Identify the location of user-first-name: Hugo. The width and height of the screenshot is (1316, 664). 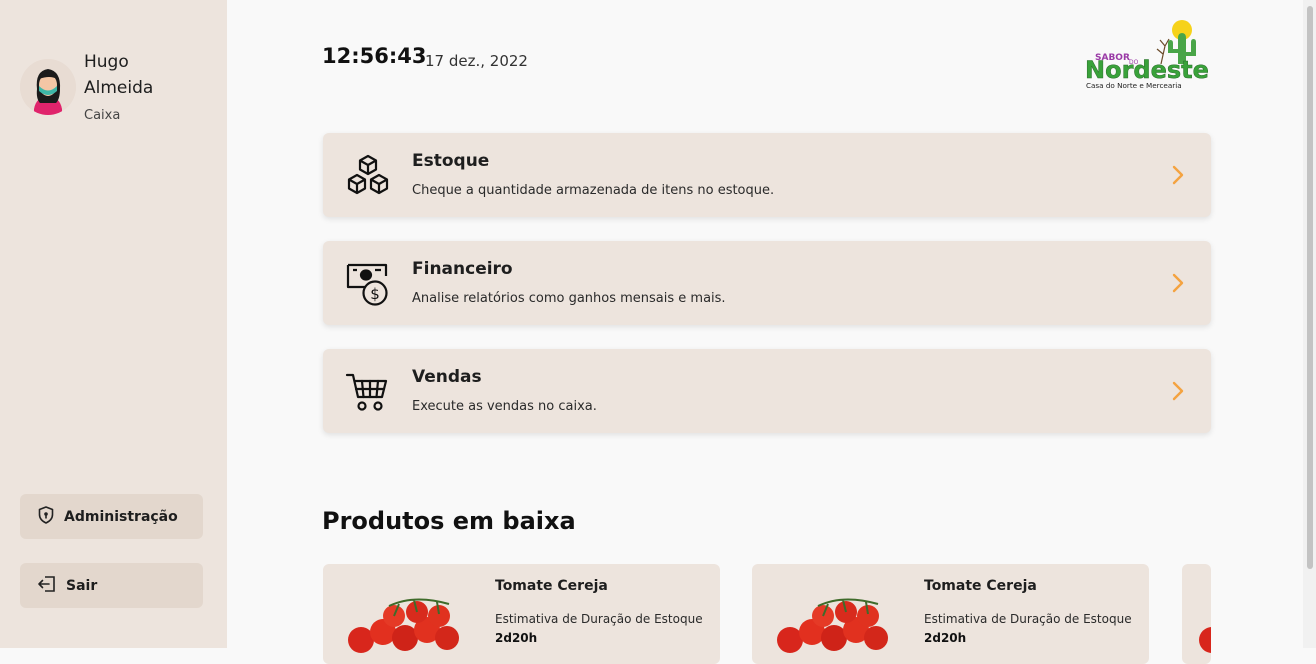
(106, 62).